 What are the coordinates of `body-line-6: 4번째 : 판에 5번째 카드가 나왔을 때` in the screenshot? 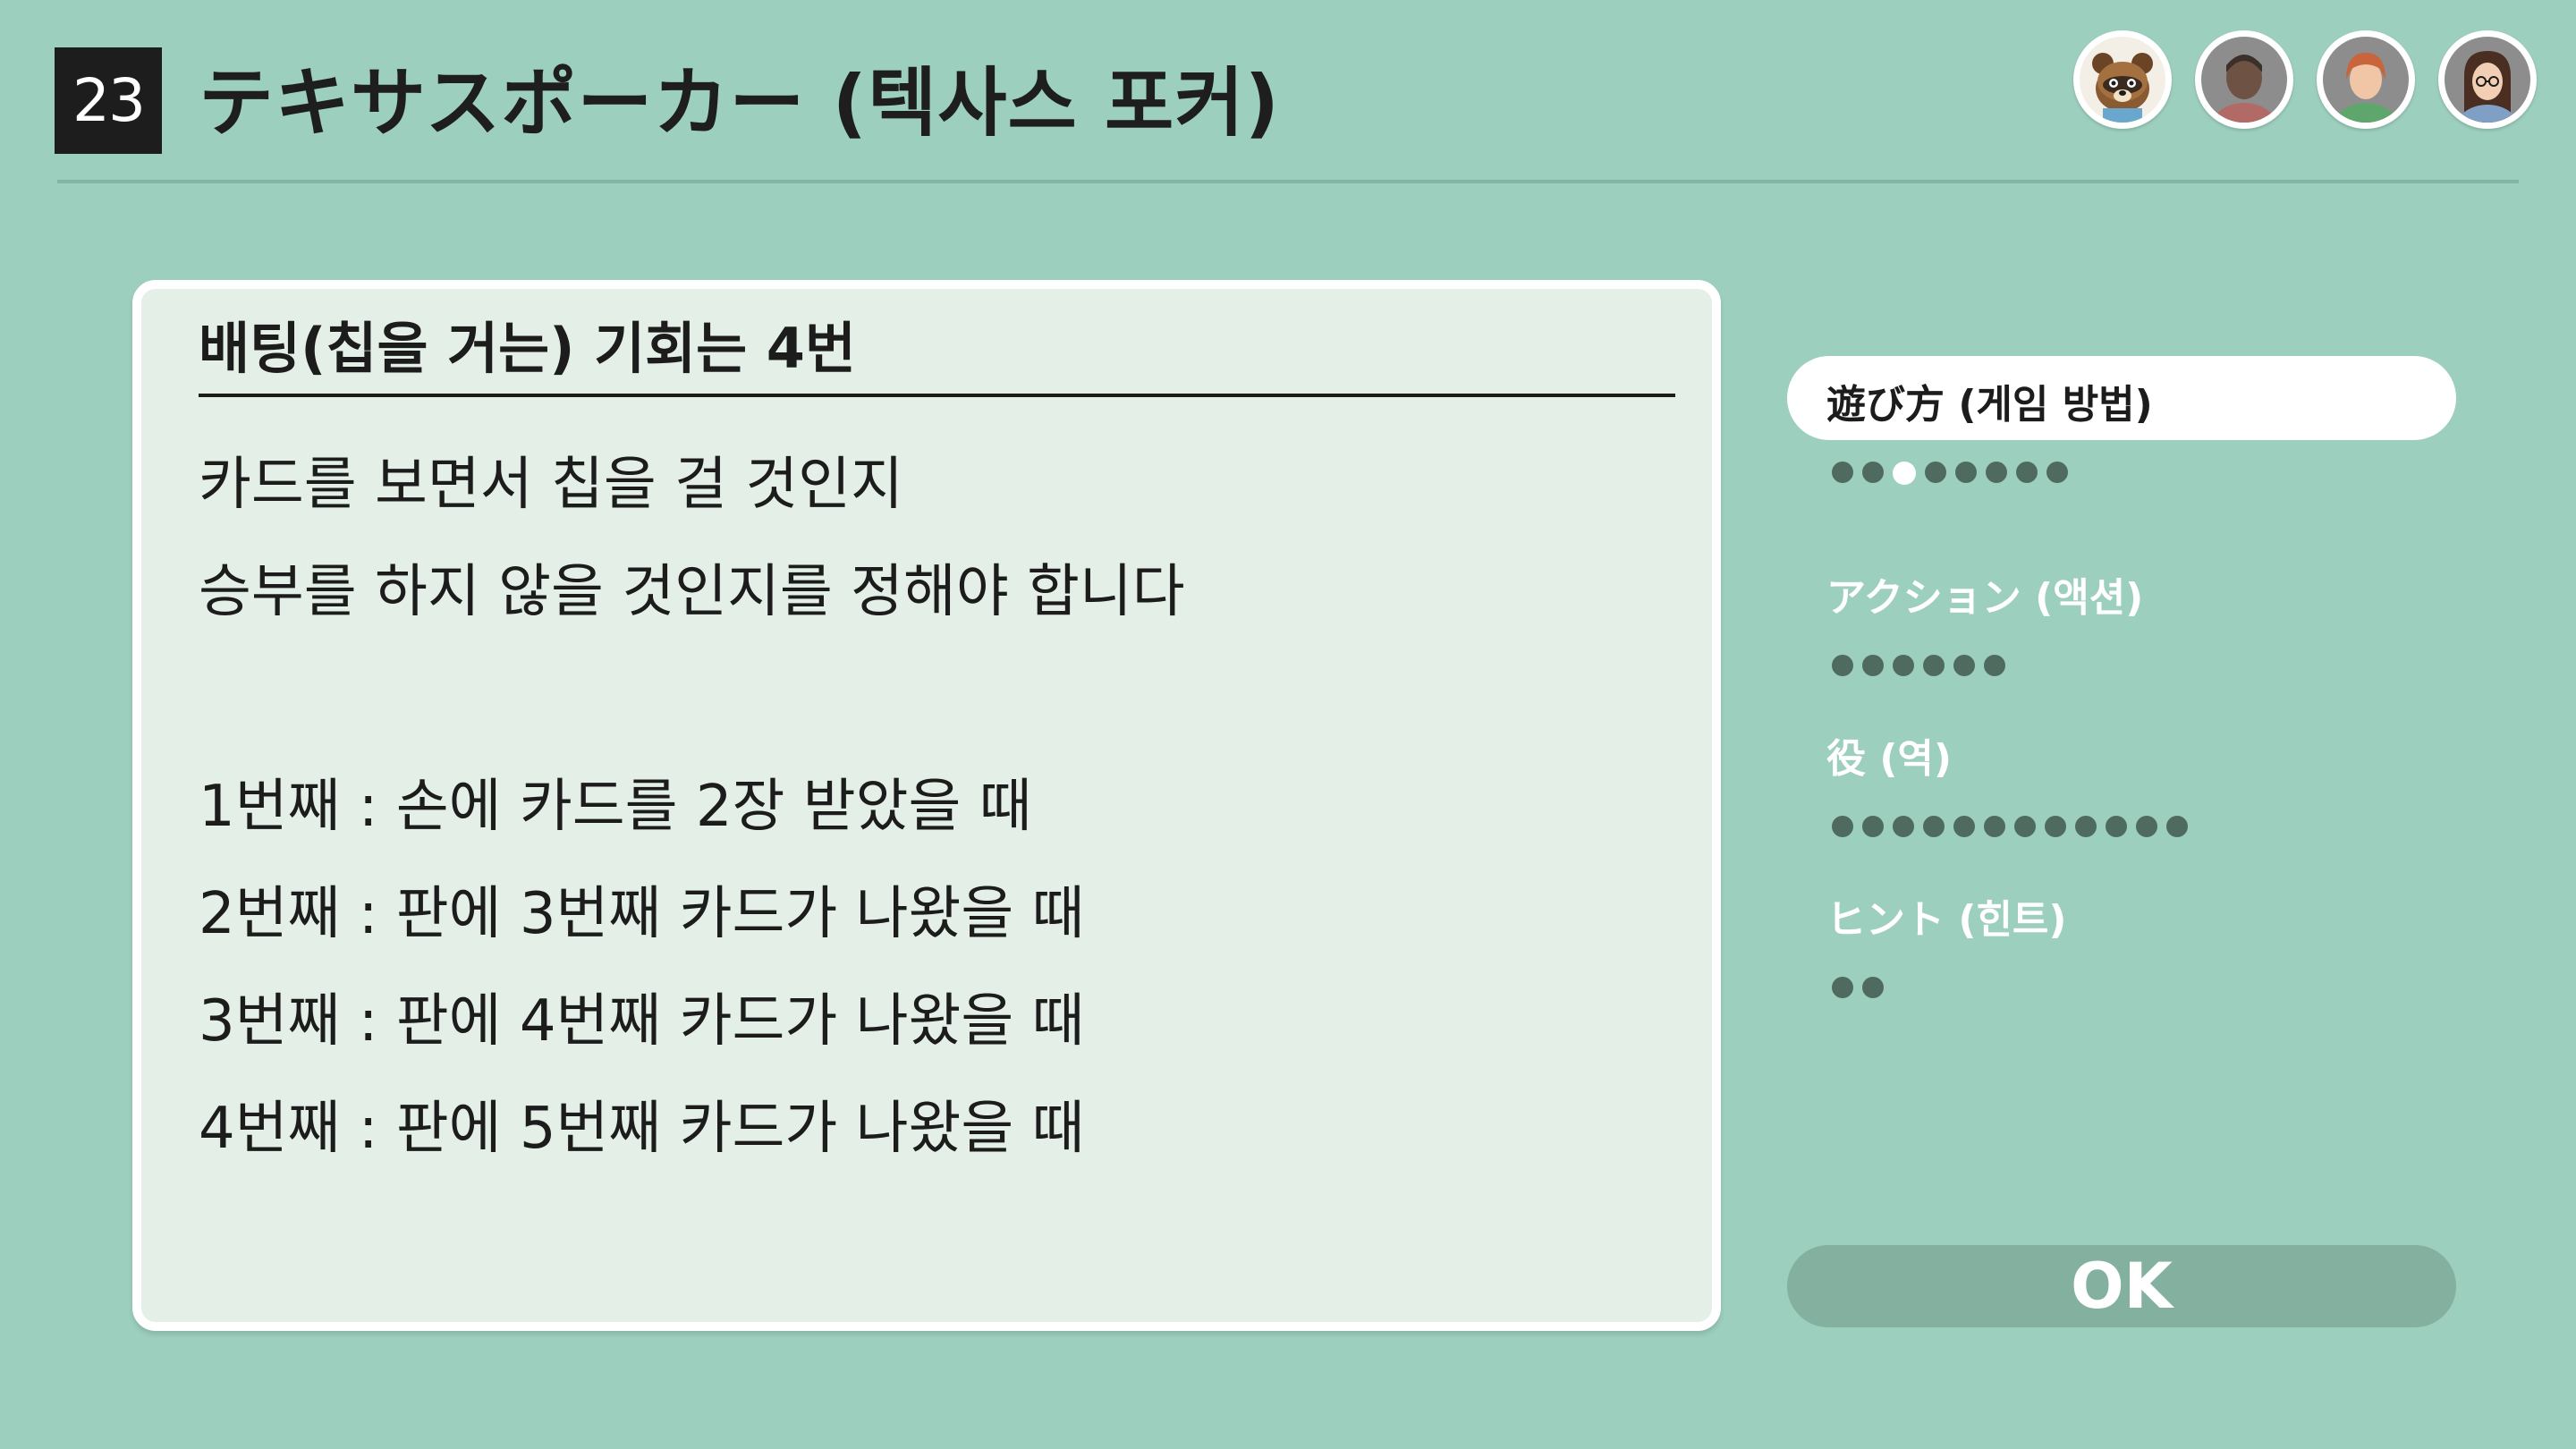 It's located at (642, 1129).